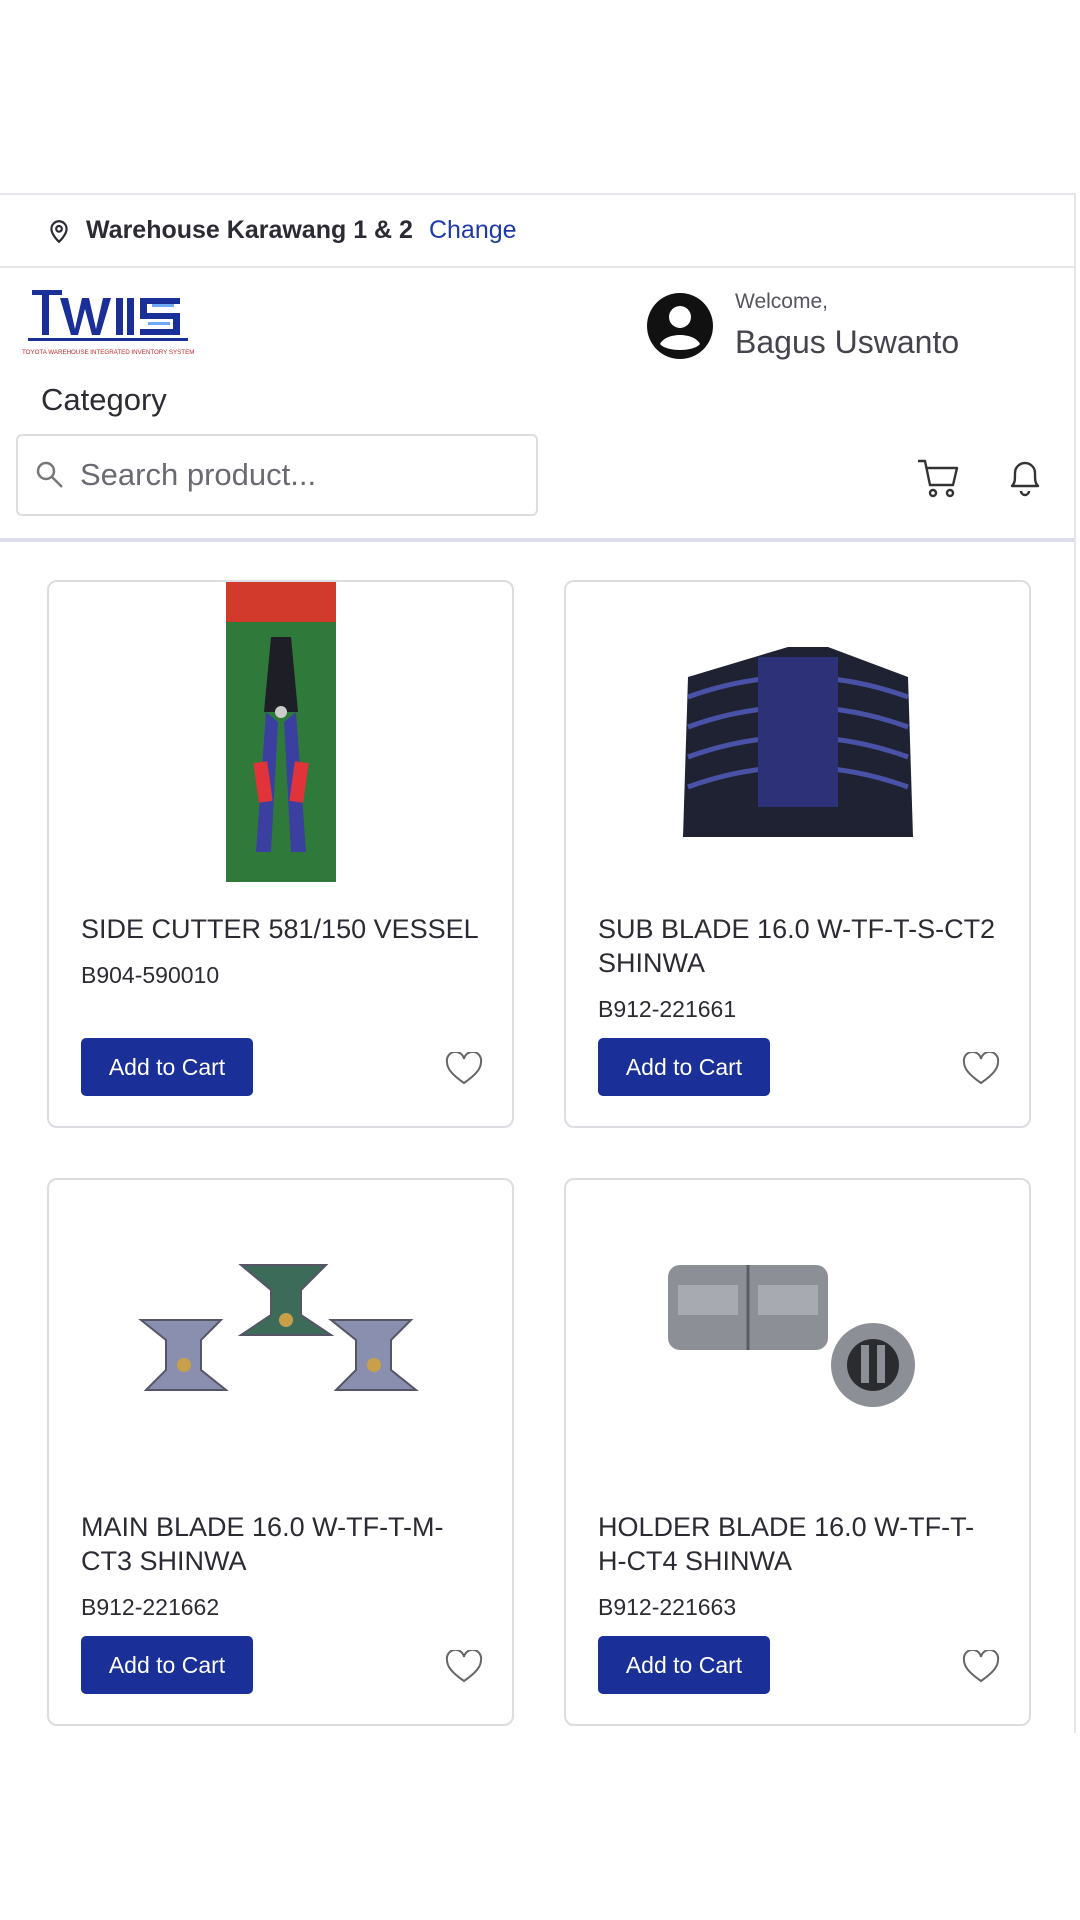  I want to click on search-icon, so click(49, 474).